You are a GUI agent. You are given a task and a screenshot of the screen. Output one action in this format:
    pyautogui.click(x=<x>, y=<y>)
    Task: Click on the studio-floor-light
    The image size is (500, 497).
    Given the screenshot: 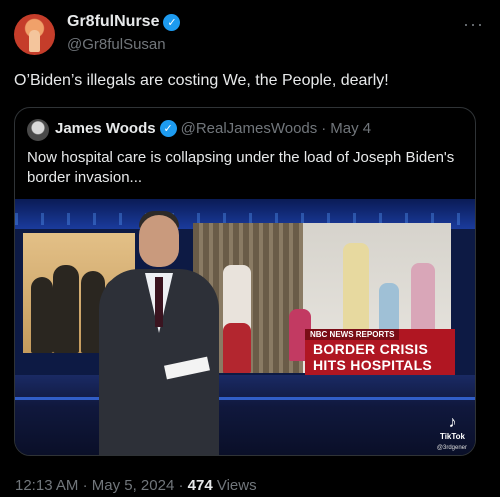 What is the action you would take?
    pyautogui.click(x=245, y=398)
    